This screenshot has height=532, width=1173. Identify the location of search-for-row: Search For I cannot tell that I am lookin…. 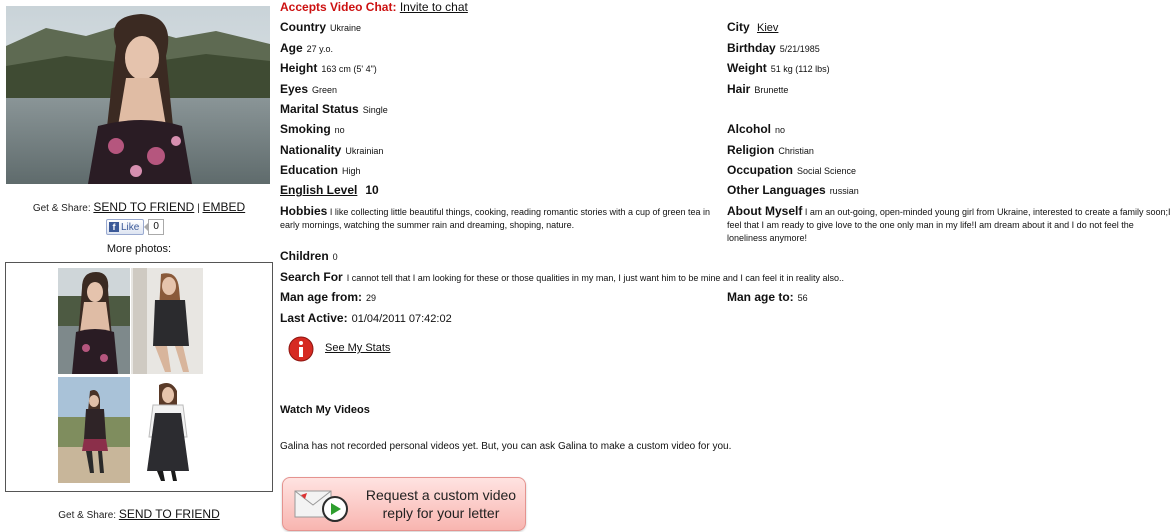
(562, 277).